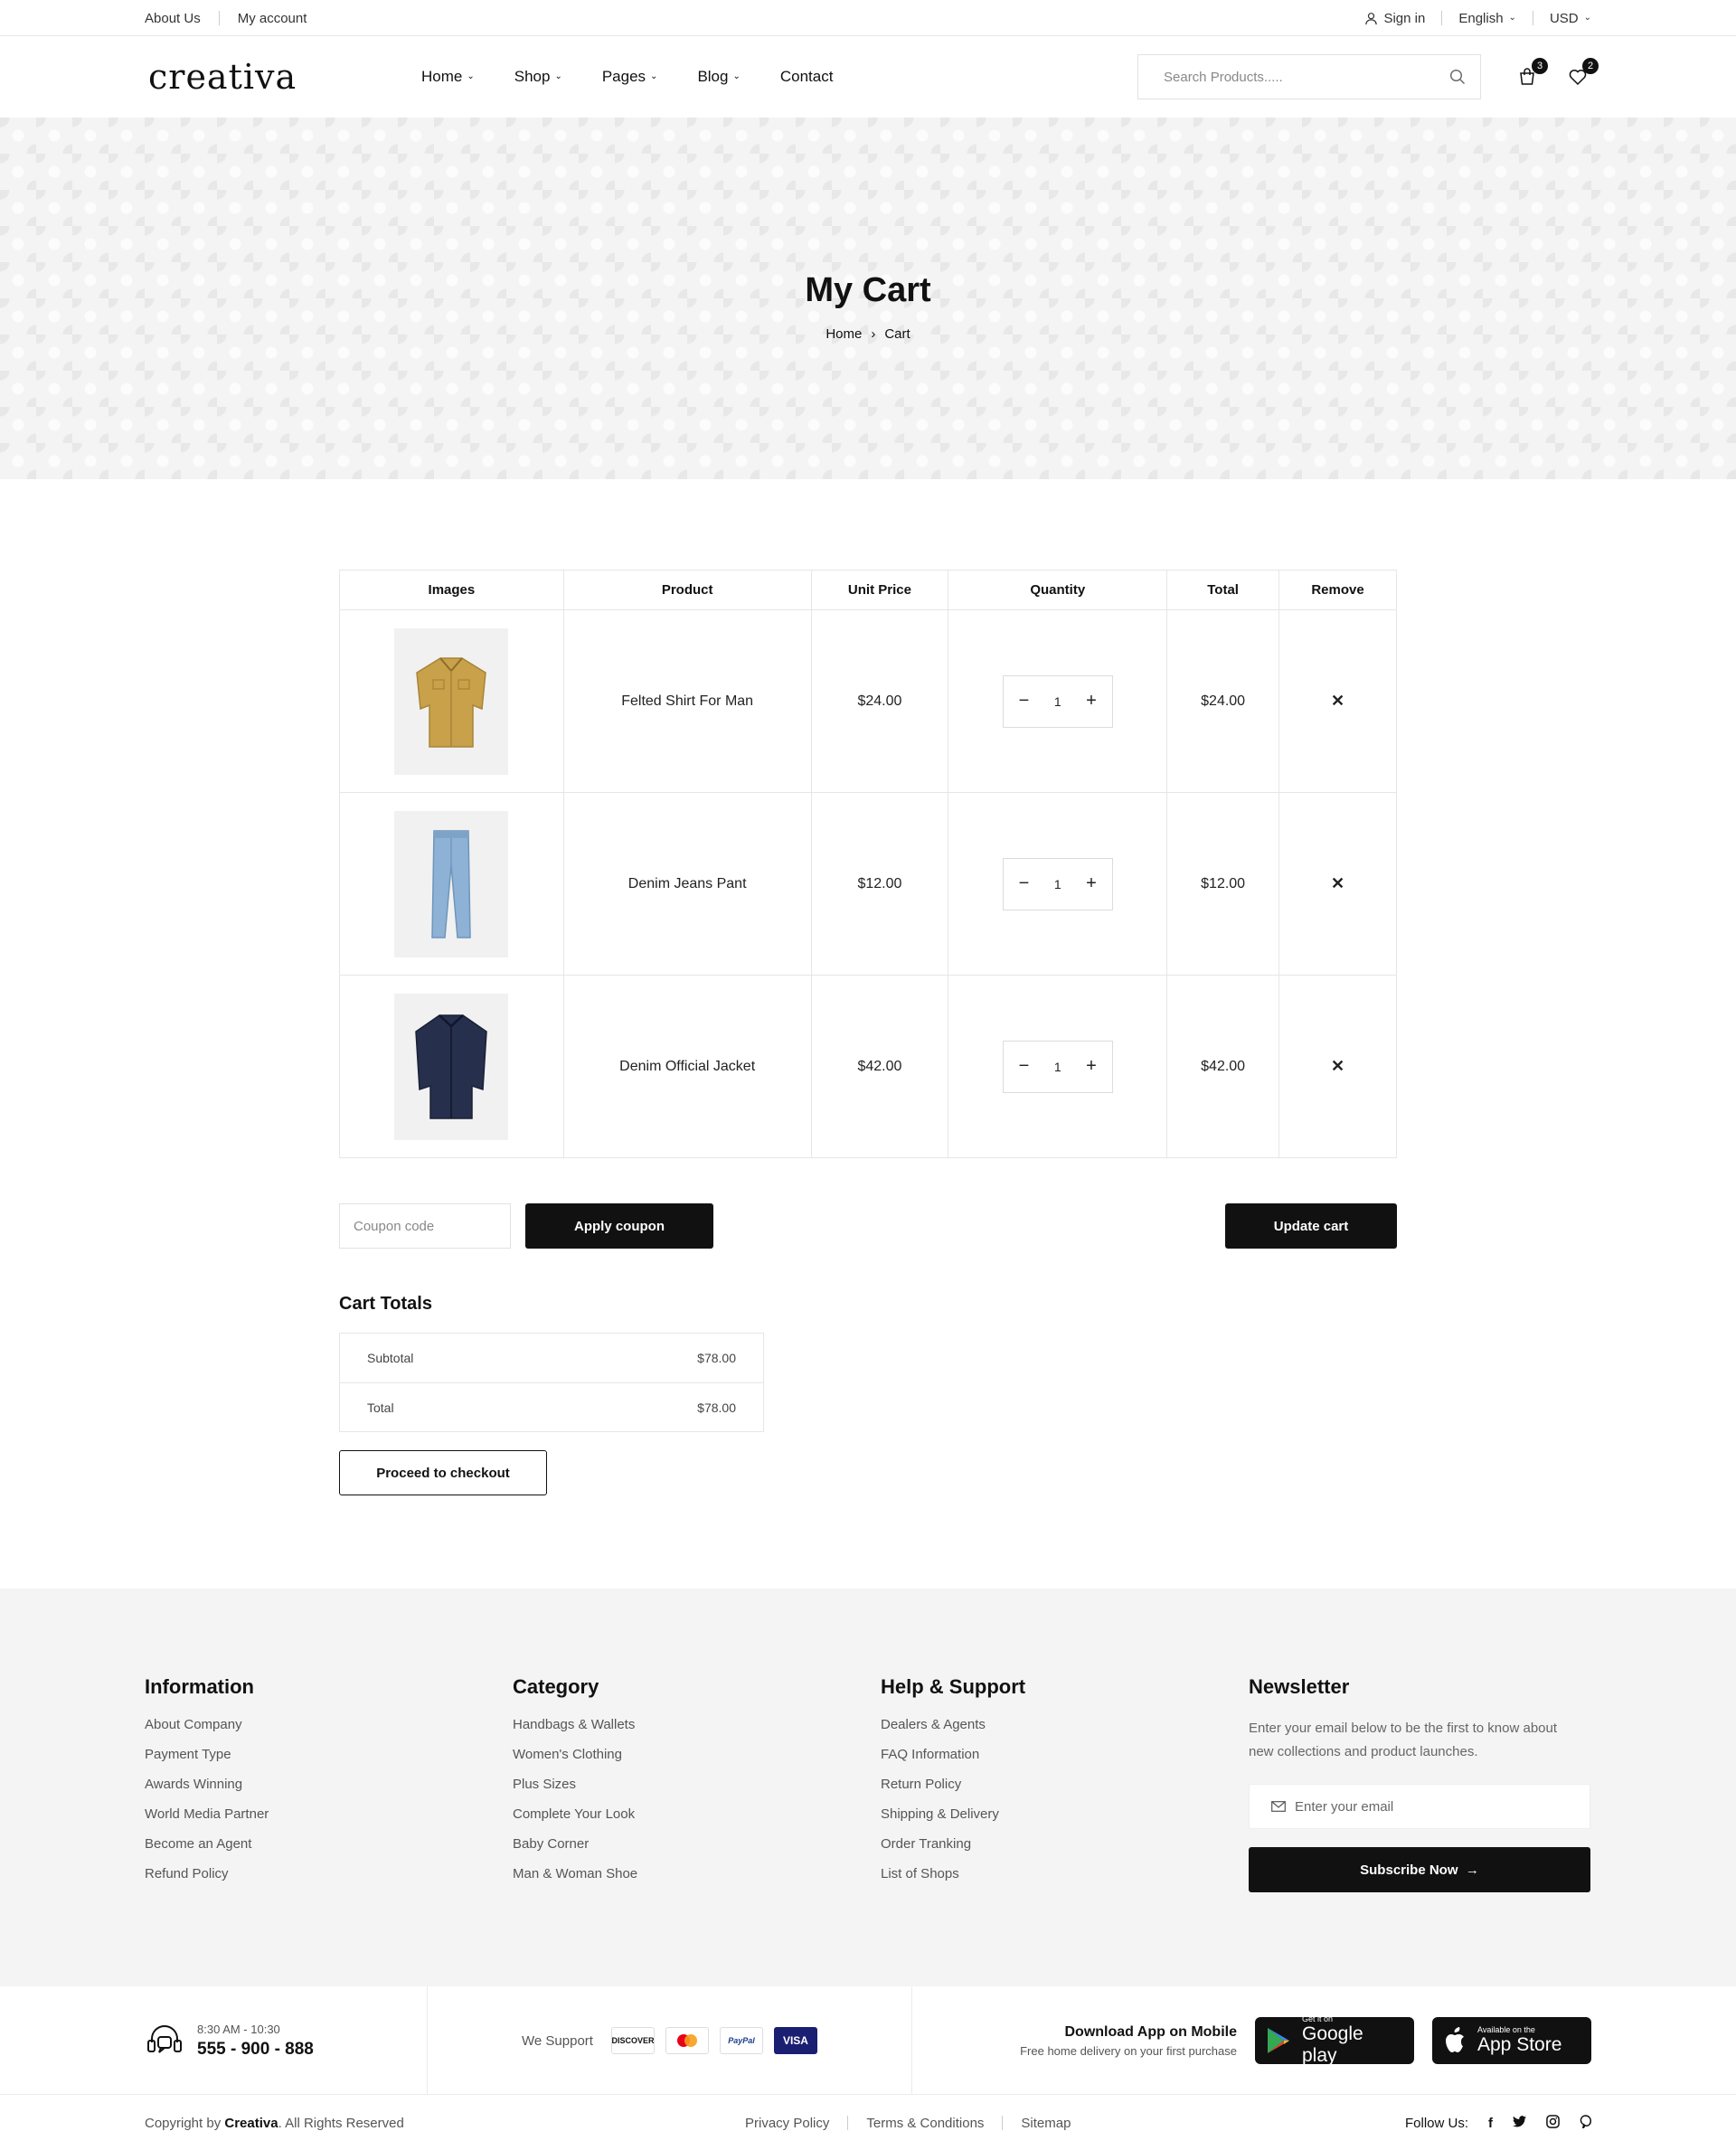 This screenshot has height=2150, width=1736. What do you see at coordinates (1065, 1724) in the screenshot?
I see `footer-link: Dealers & Agents` at bounding box center [1065, 1724].